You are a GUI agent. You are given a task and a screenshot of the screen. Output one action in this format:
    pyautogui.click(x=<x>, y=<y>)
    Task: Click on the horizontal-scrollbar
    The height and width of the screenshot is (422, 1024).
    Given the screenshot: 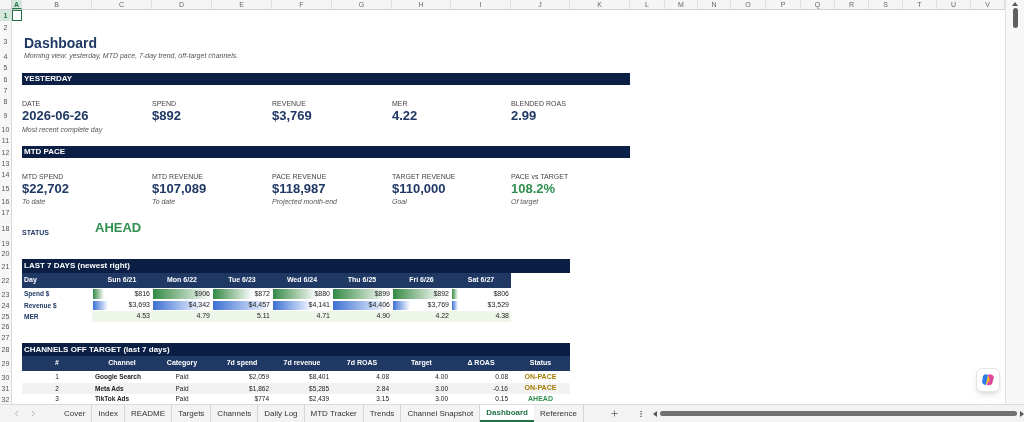 What is the action you would take?
    pyautogui.click(x=838, y=413)
    